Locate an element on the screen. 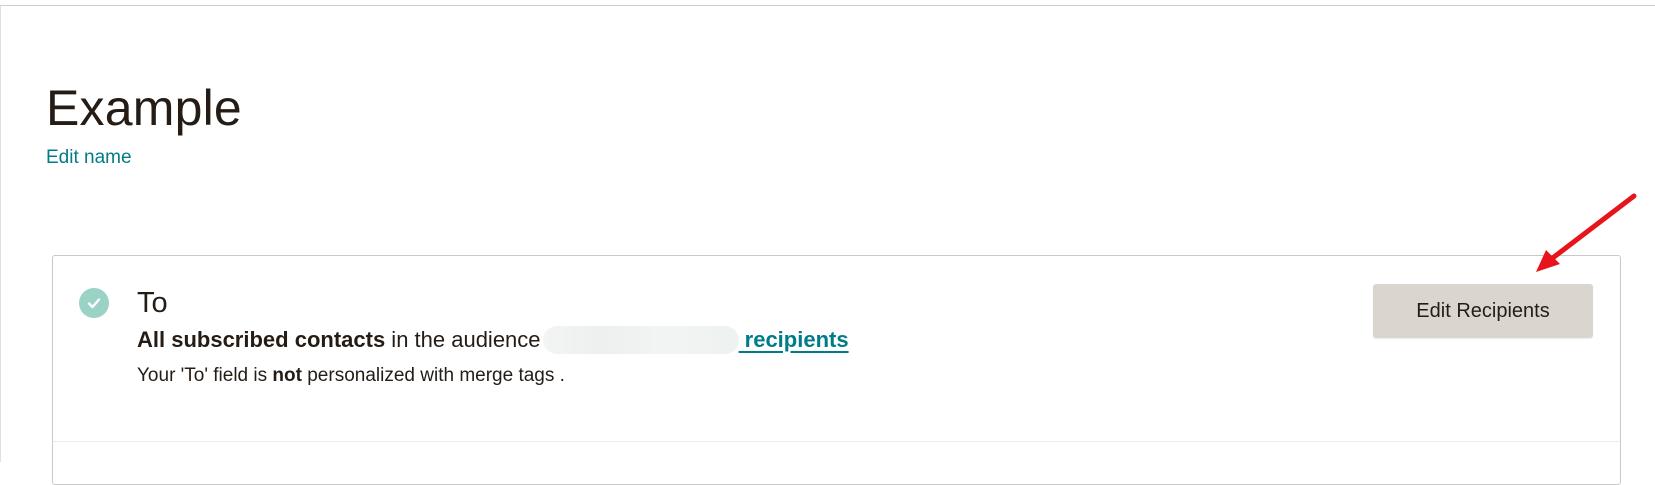 This screenshot has width=1655, height=485. left-border is located at coordinates (0, 234).